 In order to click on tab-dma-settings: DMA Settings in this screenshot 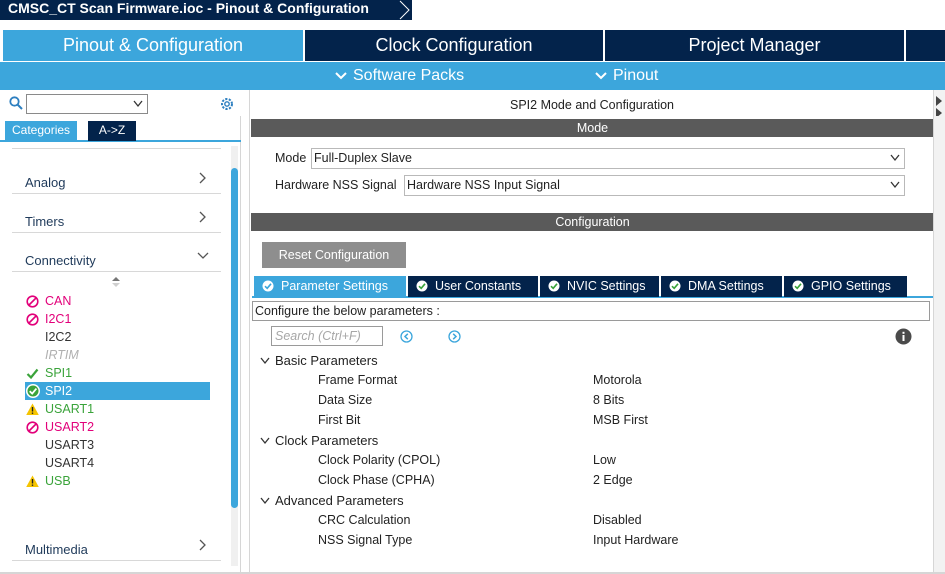, I will do `click(721, 286)`.